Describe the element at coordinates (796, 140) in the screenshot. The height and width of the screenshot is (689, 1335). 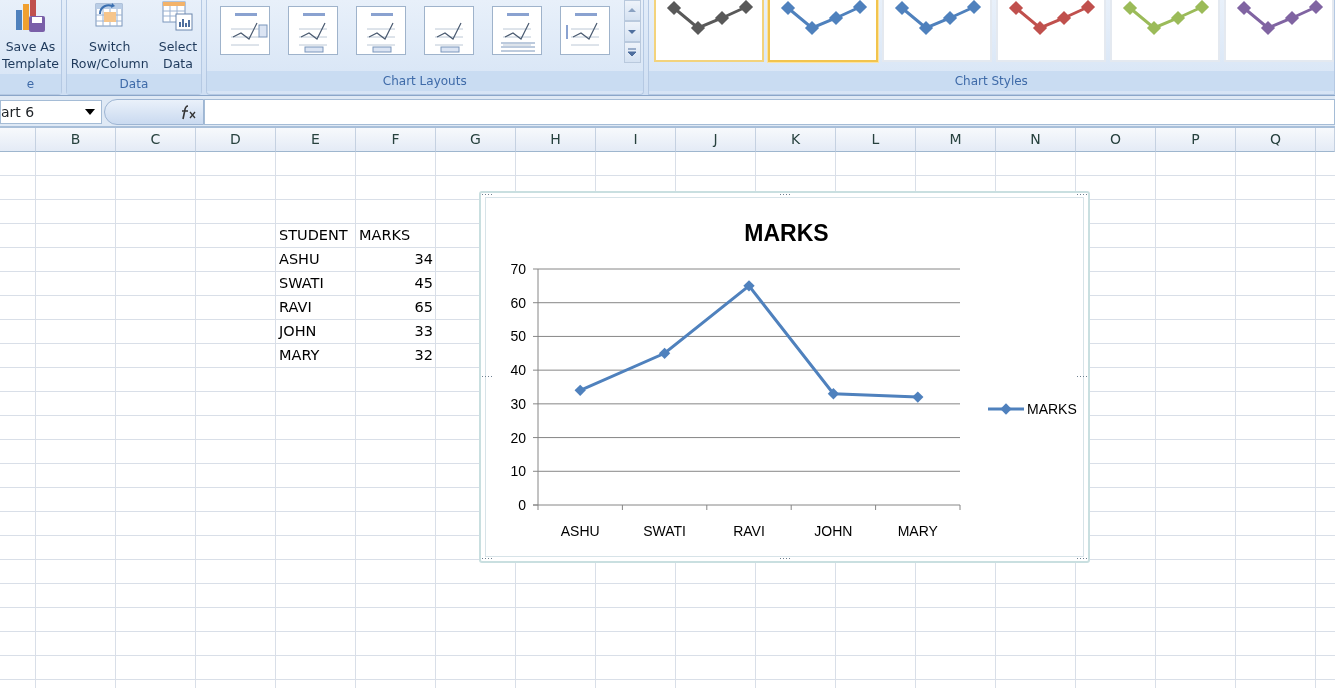
I see `column-header: K` at that location.